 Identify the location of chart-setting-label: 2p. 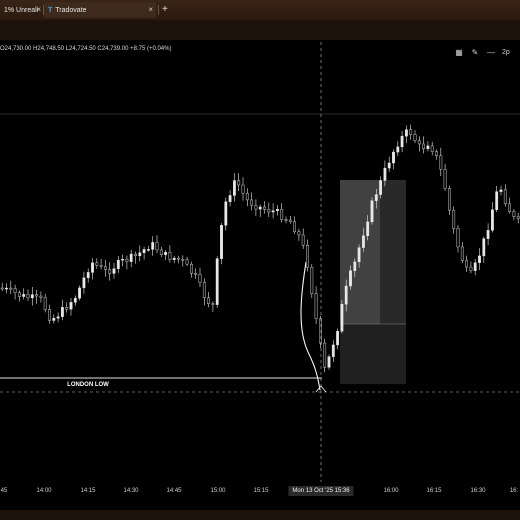
(506, 52).